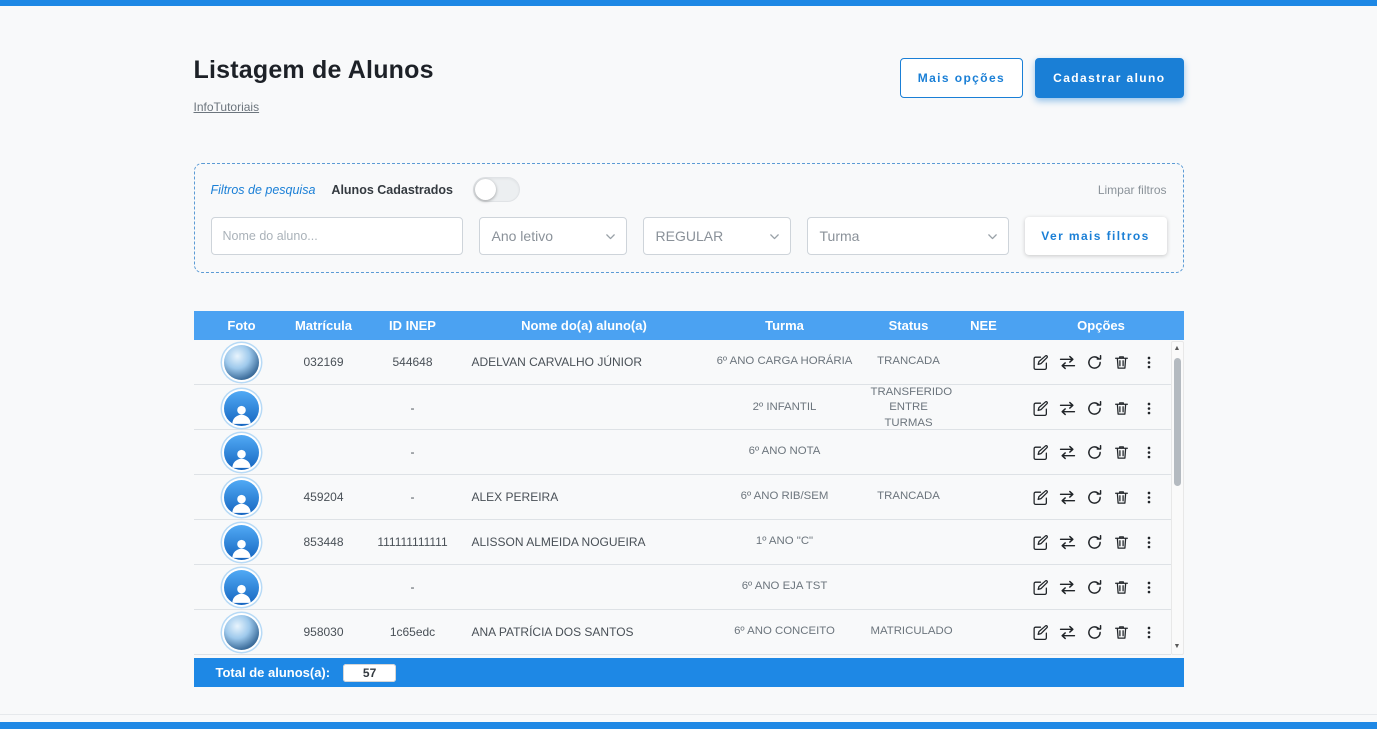  I want to click on column-header-matricula: Matrícula, so click(323, 325).